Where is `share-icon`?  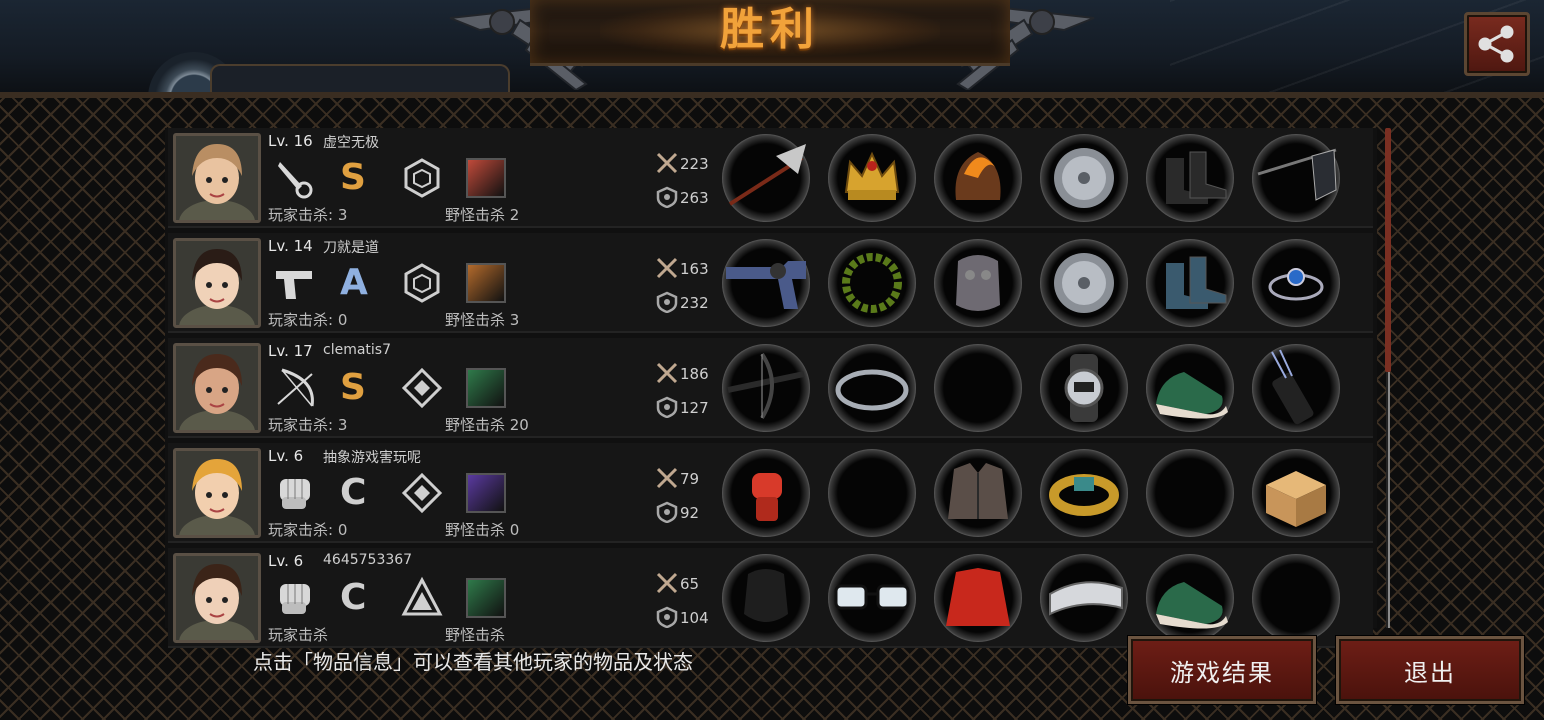 share-icon is located at coordinates (1496, 44).